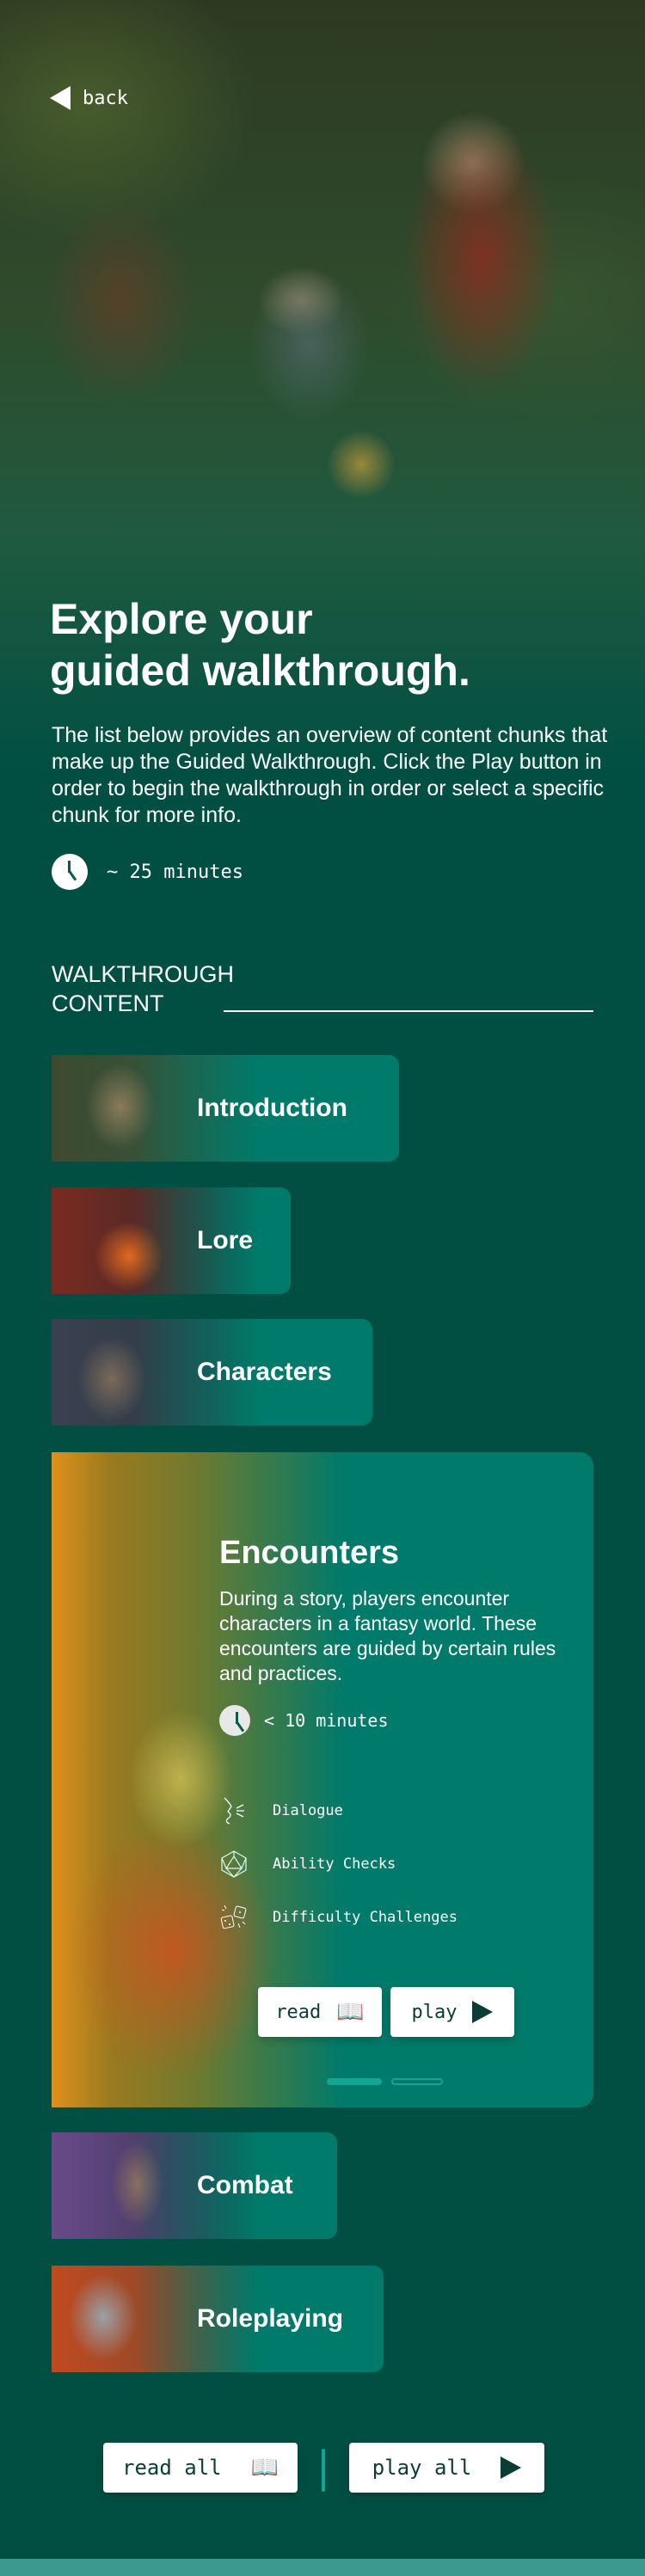 This screenshot has height=2576, width=645. I want to click on section-title-line-2: CONTENT, so click(108, 1004).